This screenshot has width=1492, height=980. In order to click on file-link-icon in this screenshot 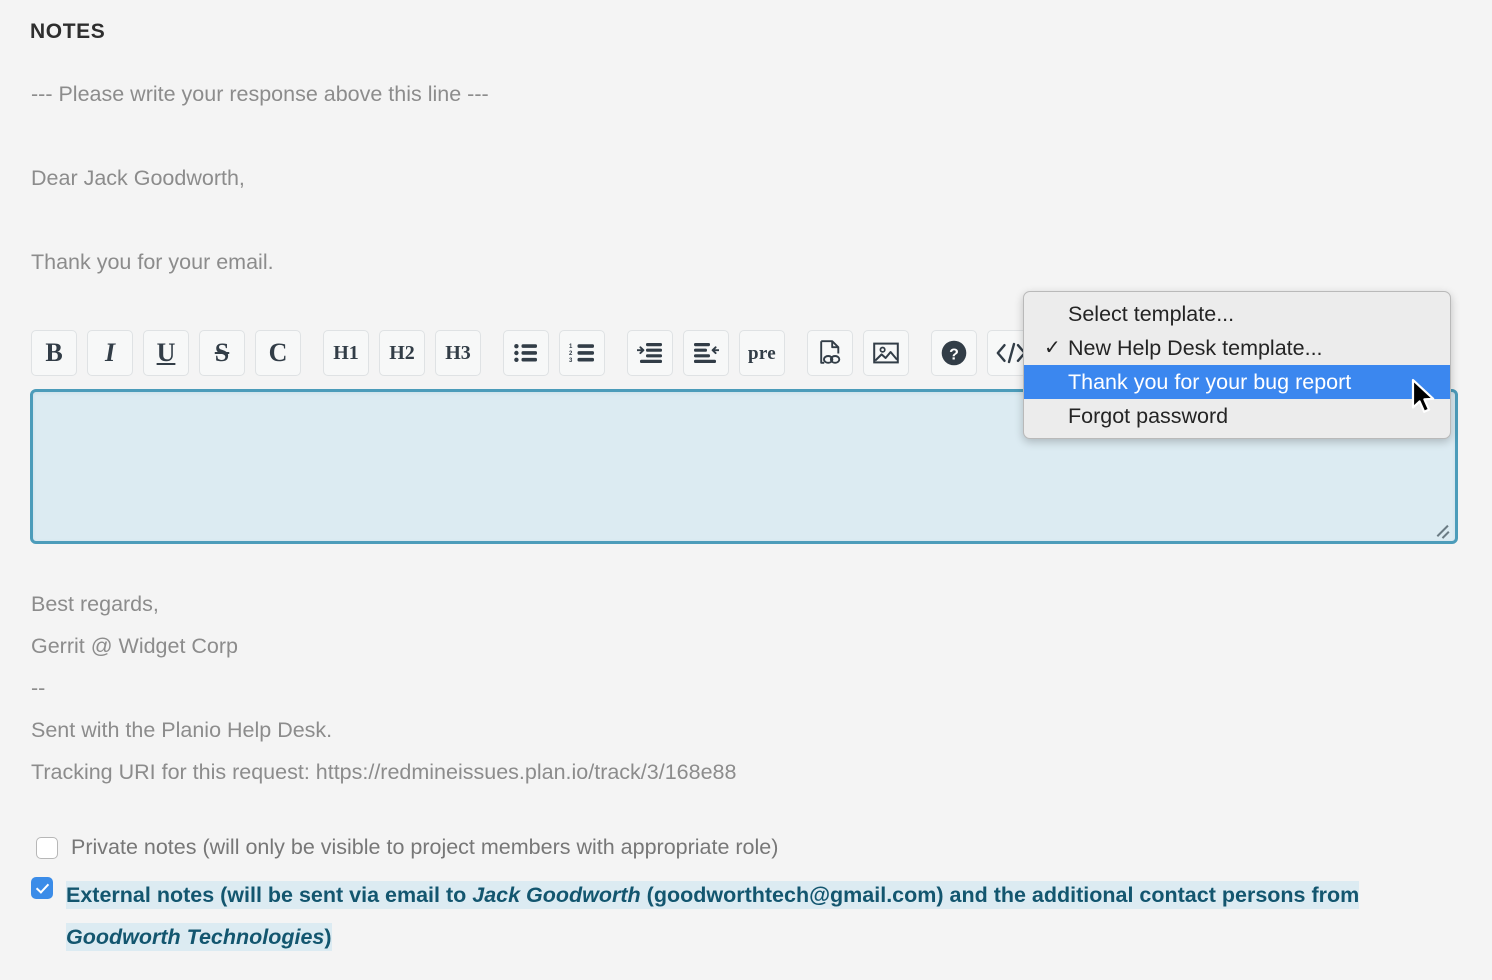, I will do `click(830, 352)`.